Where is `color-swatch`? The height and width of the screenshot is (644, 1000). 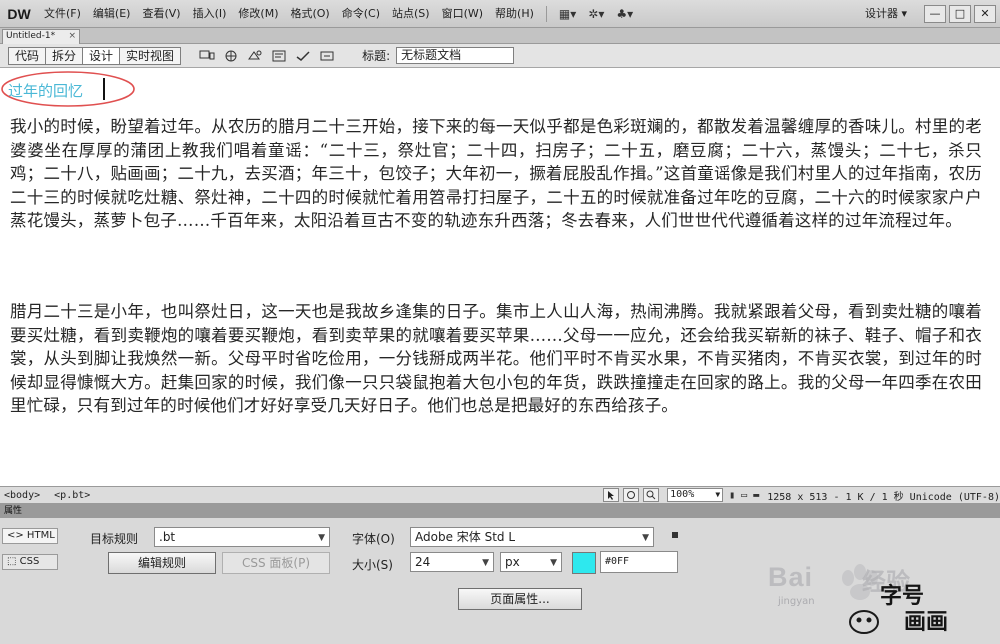
color-swatch is located at coordinates (584, 563).